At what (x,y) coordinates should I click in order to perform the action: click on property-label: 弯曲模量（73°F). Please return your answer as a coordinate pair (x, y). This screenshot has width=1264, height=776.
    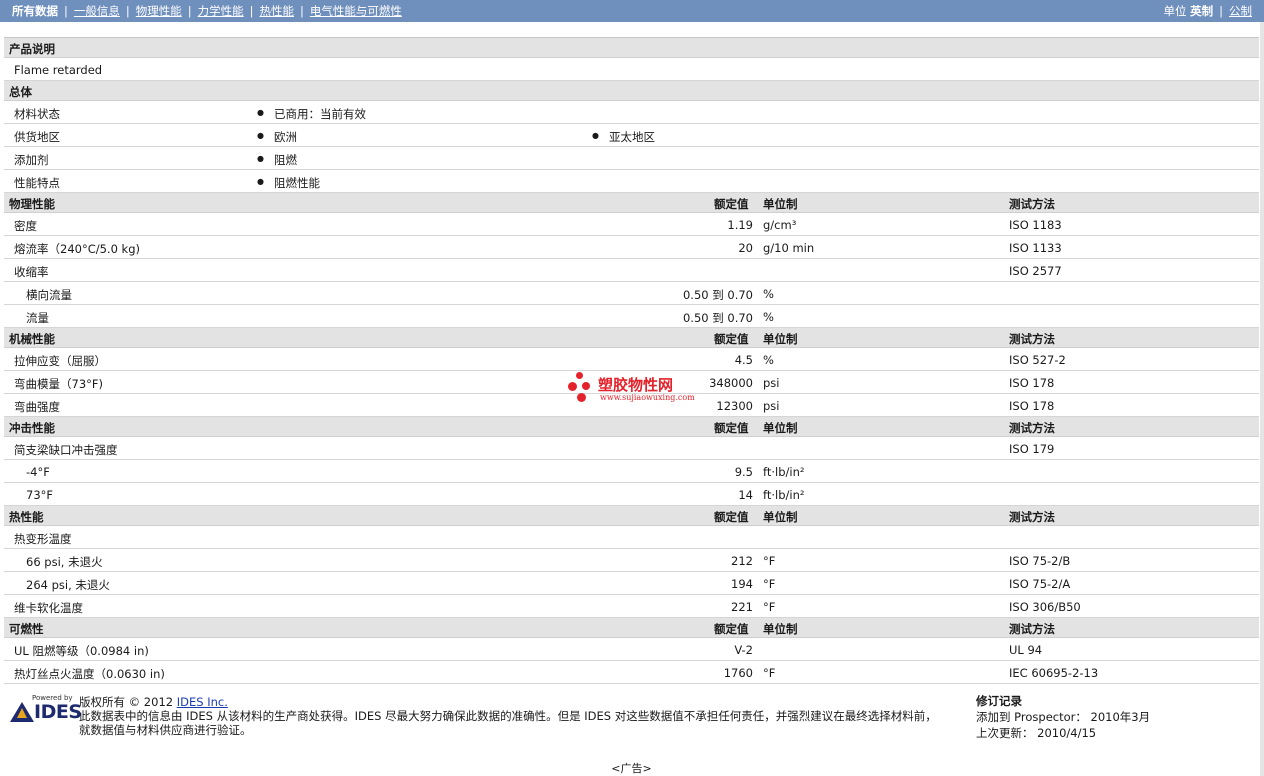
    Looking at the image, I should click on (58, 384).